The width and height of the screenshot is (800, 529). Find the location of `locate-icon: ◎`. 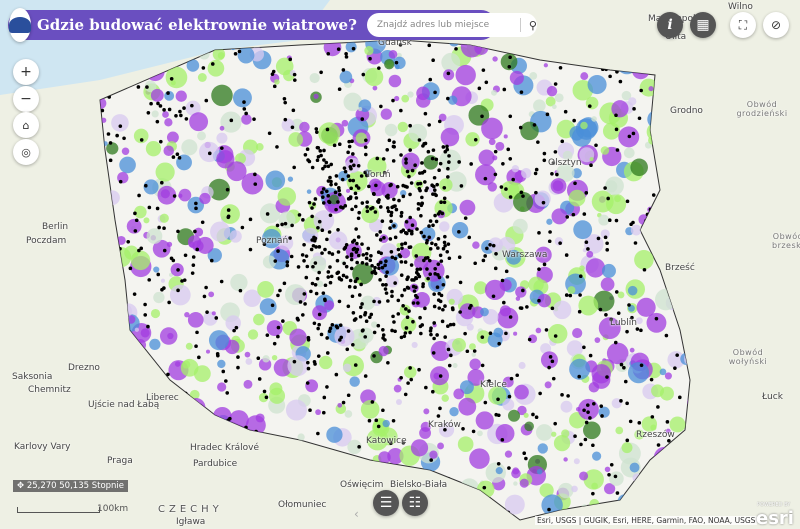

locate-icon: ◎ is located at coordinates (26, 152).